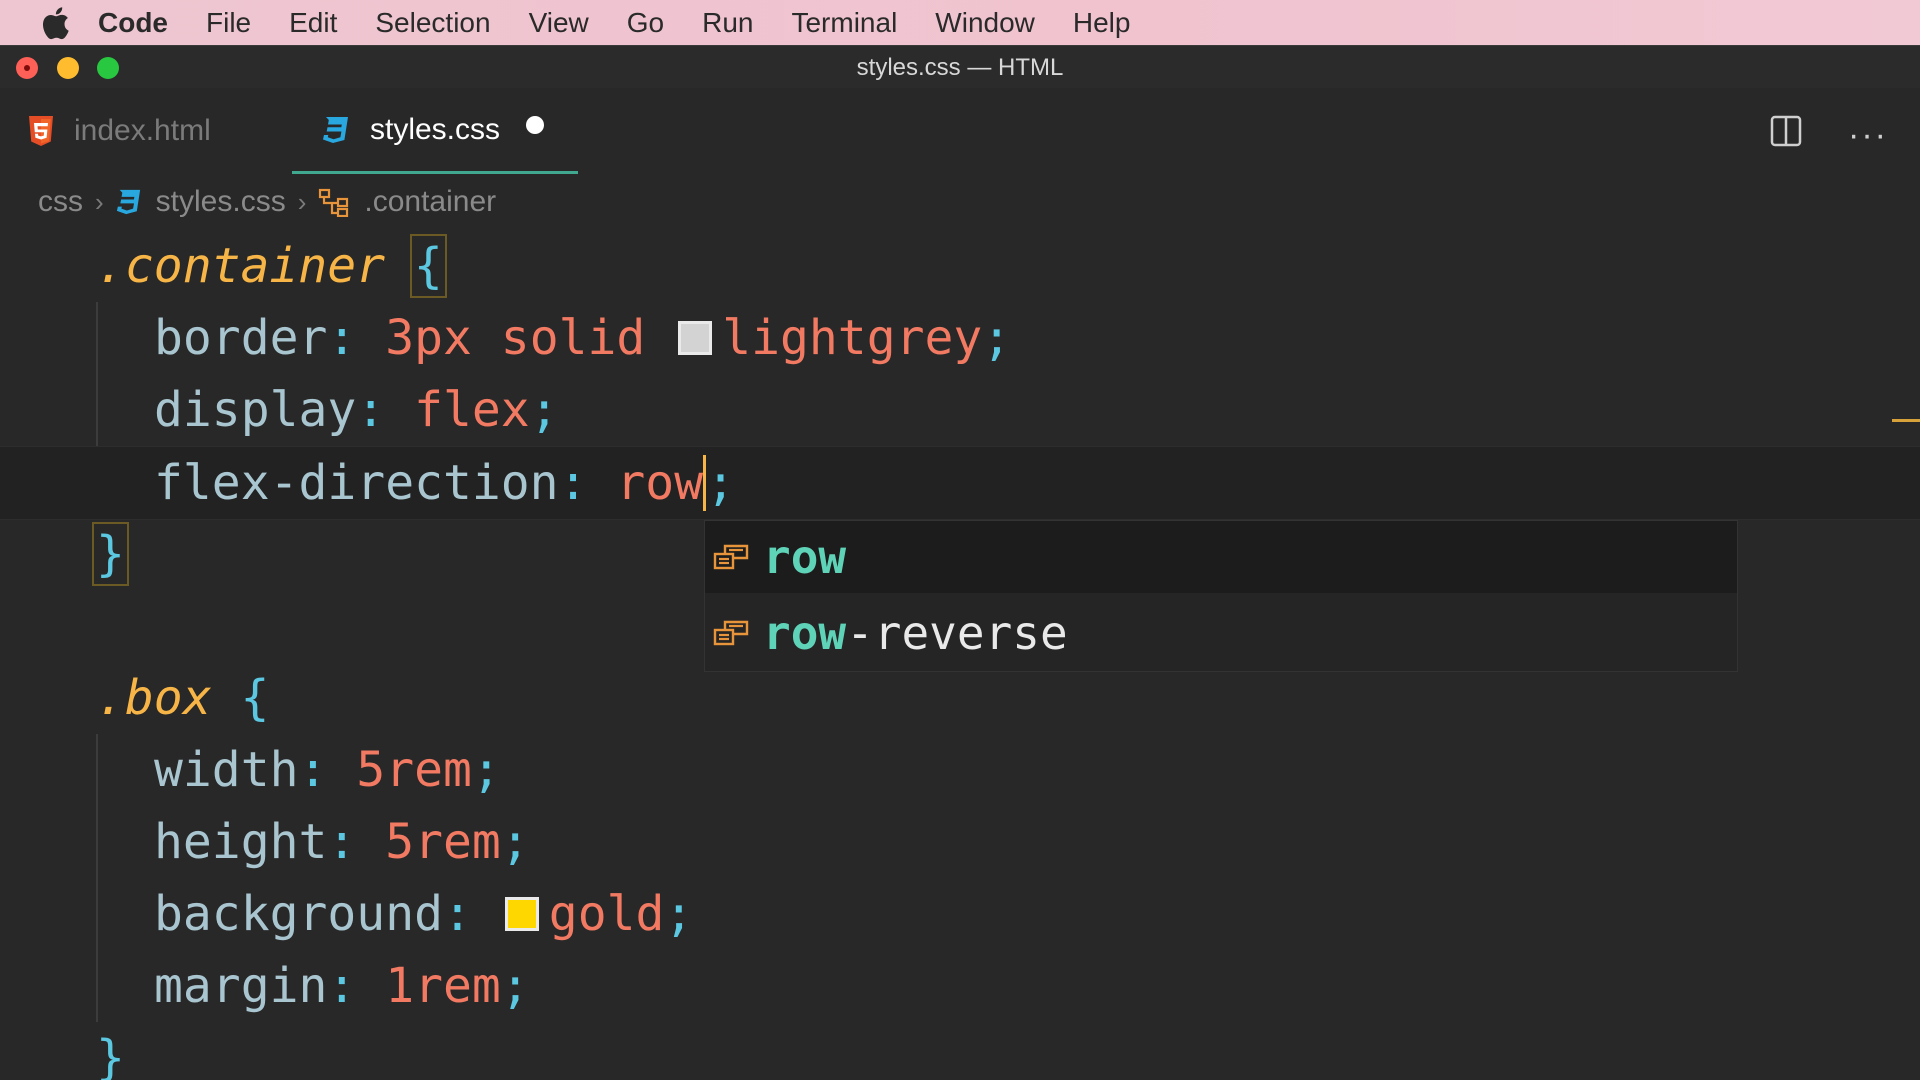  Describe the element at coordinates (1221, 557) in the screenshot. I see `suggestion-item-selected: row` at that location.